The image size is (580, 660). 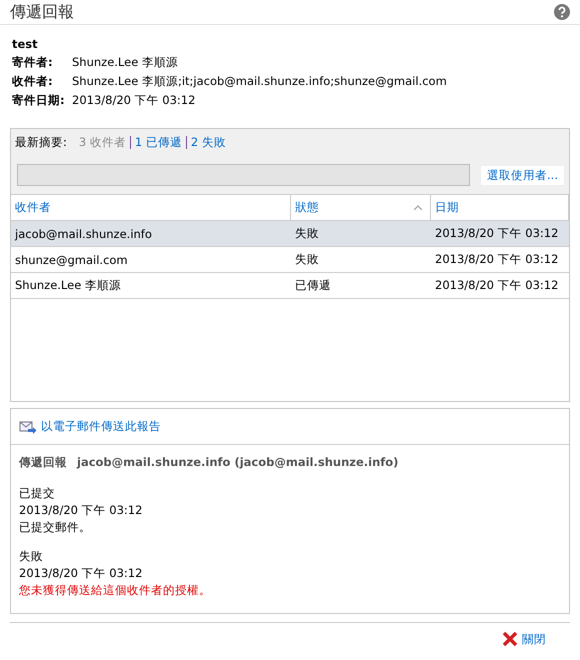 I want to click on help-icon, so click(x=562, y=12).